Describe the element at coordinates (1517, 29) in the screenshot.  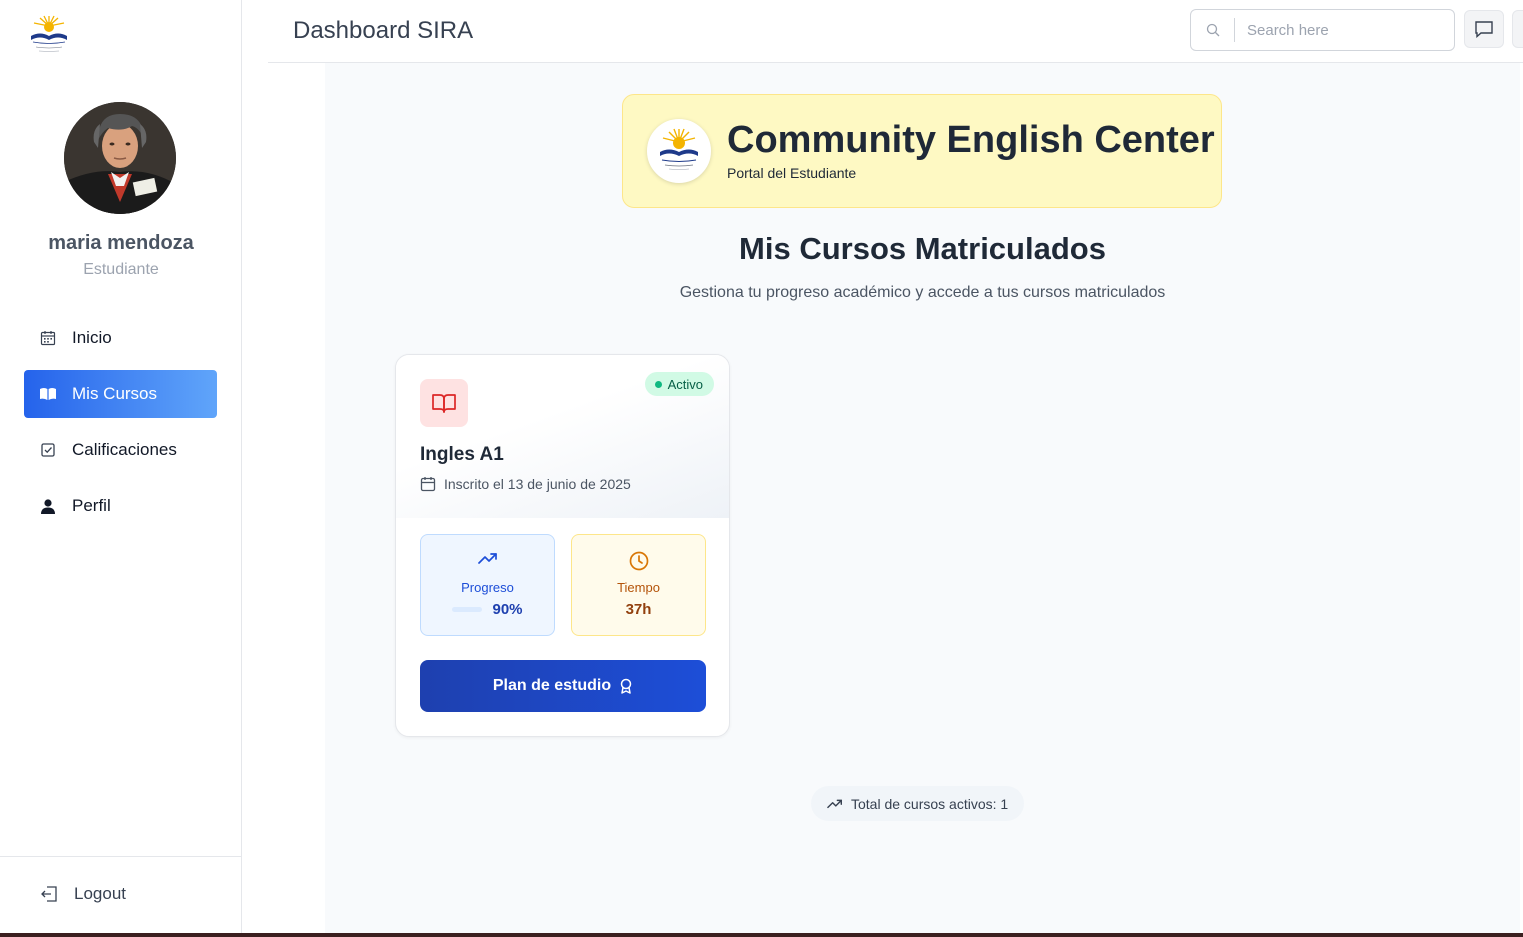
I see `notifications-button` at that location.